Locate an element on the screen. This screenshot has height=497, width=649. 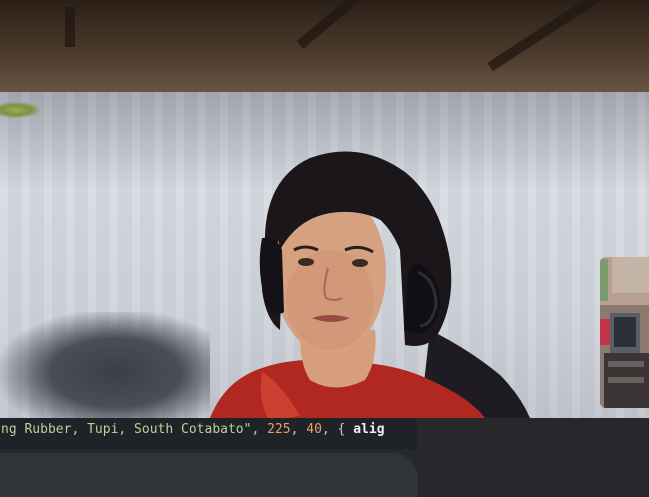
self-view-scene is located at coordinates (624, 332).